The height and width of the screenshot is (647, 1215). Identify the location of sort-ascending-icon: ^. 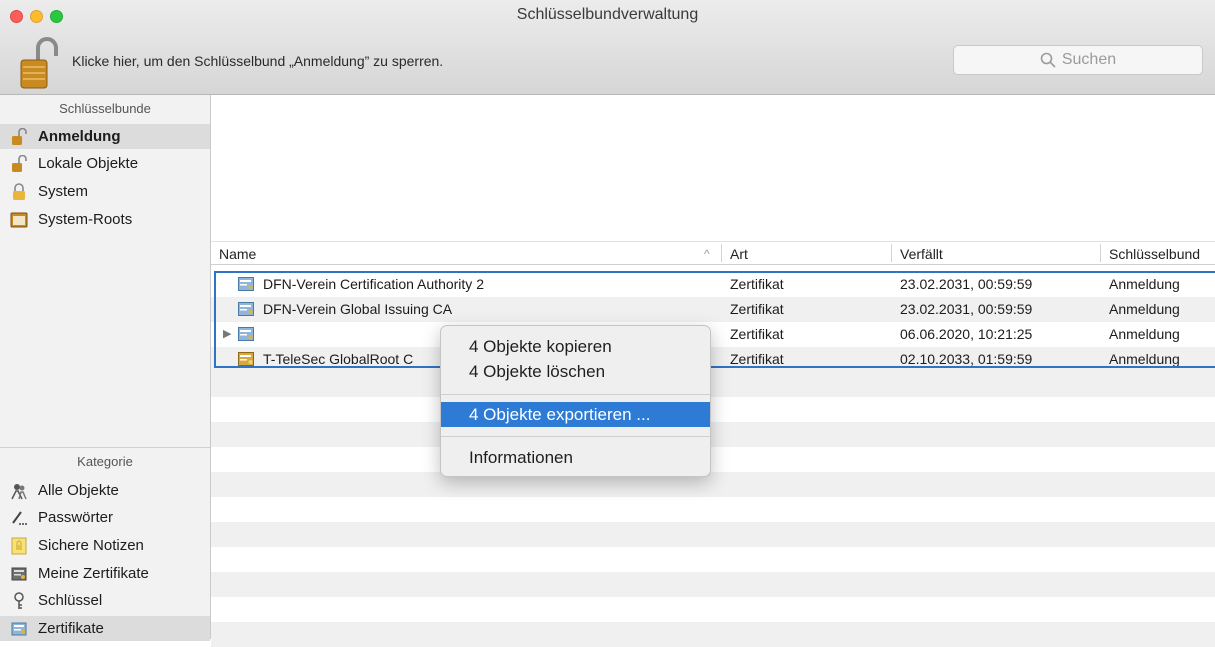
(707, 254).